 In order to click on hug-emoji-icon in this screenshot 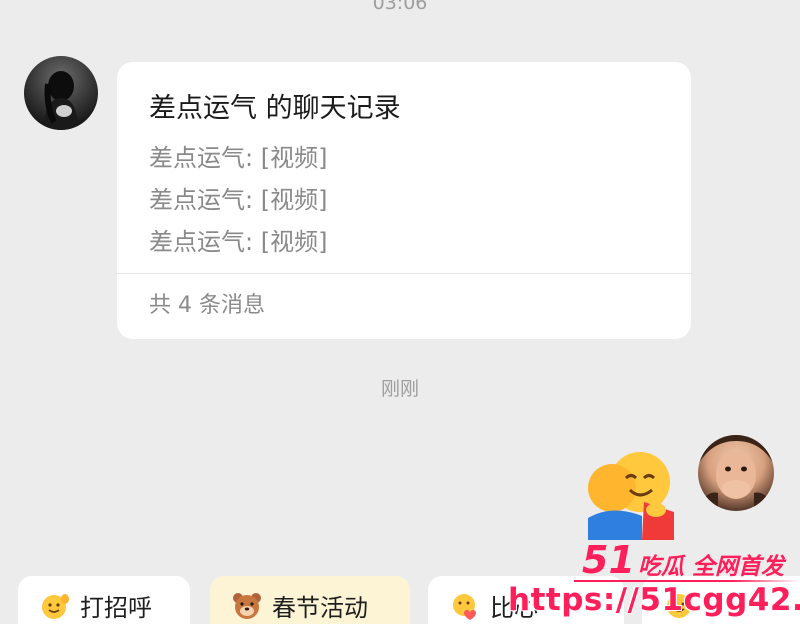, I will do `click(632, 494)`.